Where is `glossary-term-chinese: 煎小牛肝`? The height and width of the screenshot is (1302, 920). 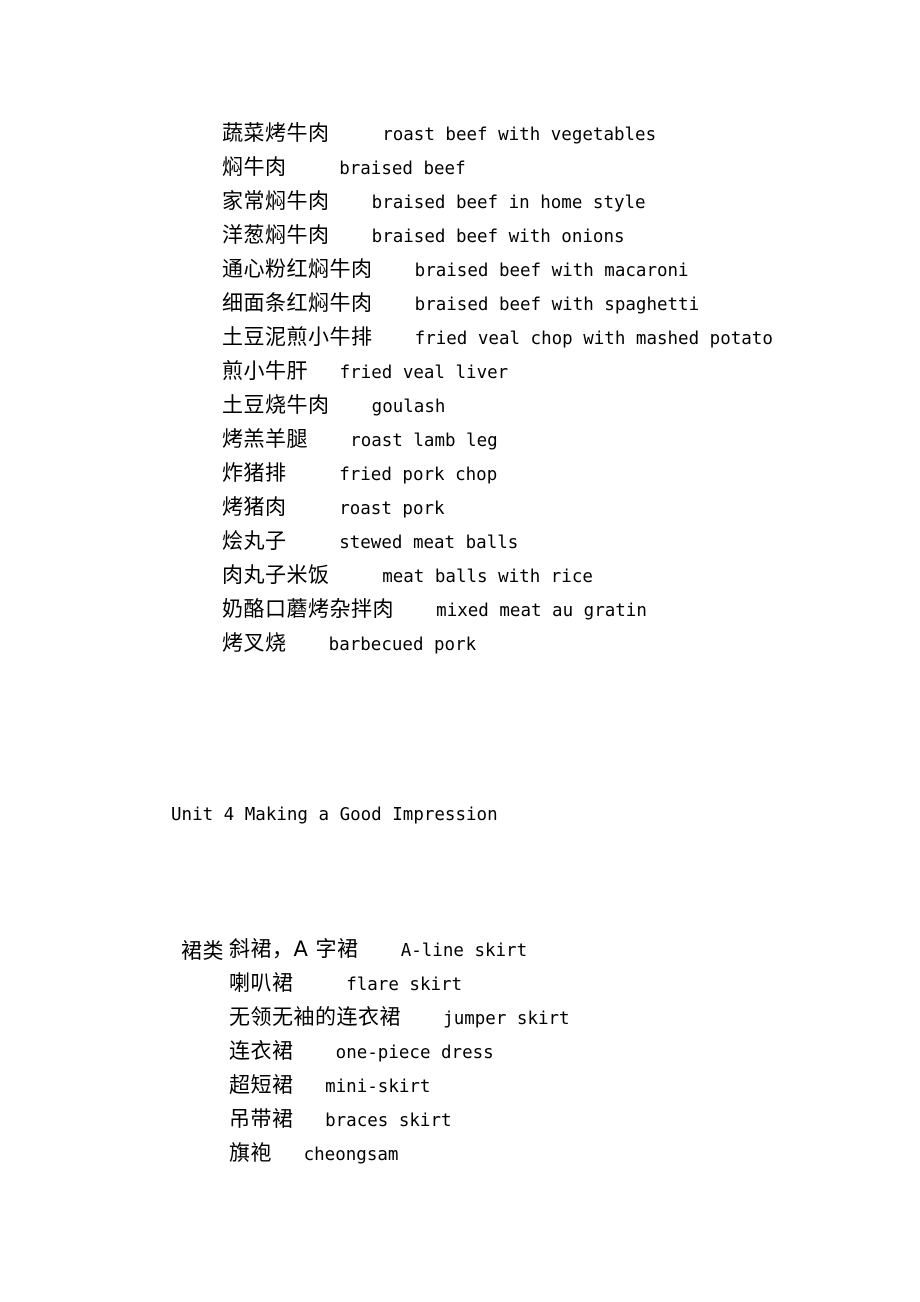
glossary-term-chinese: 煎小牛肝 is located at coordinates (265, 371).